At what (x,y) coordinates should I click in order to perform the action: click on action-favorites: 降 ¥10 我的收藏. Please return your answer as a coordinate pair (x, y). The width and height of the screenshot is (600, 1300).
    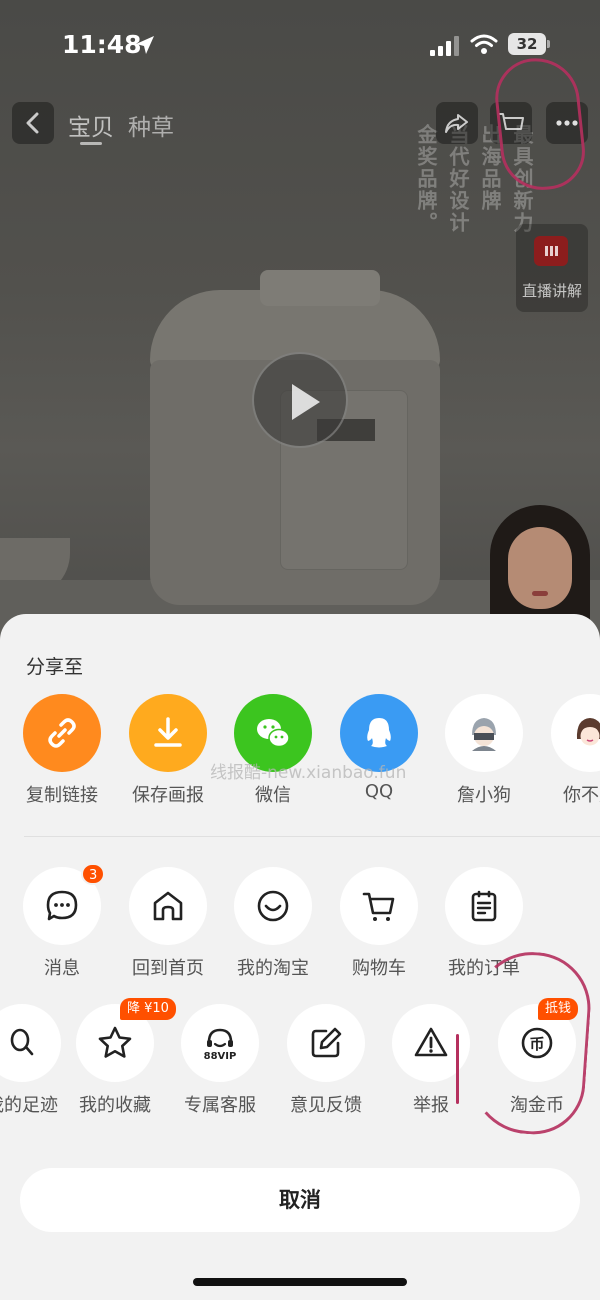
    Looking at the image, I should click on (120, 1057).